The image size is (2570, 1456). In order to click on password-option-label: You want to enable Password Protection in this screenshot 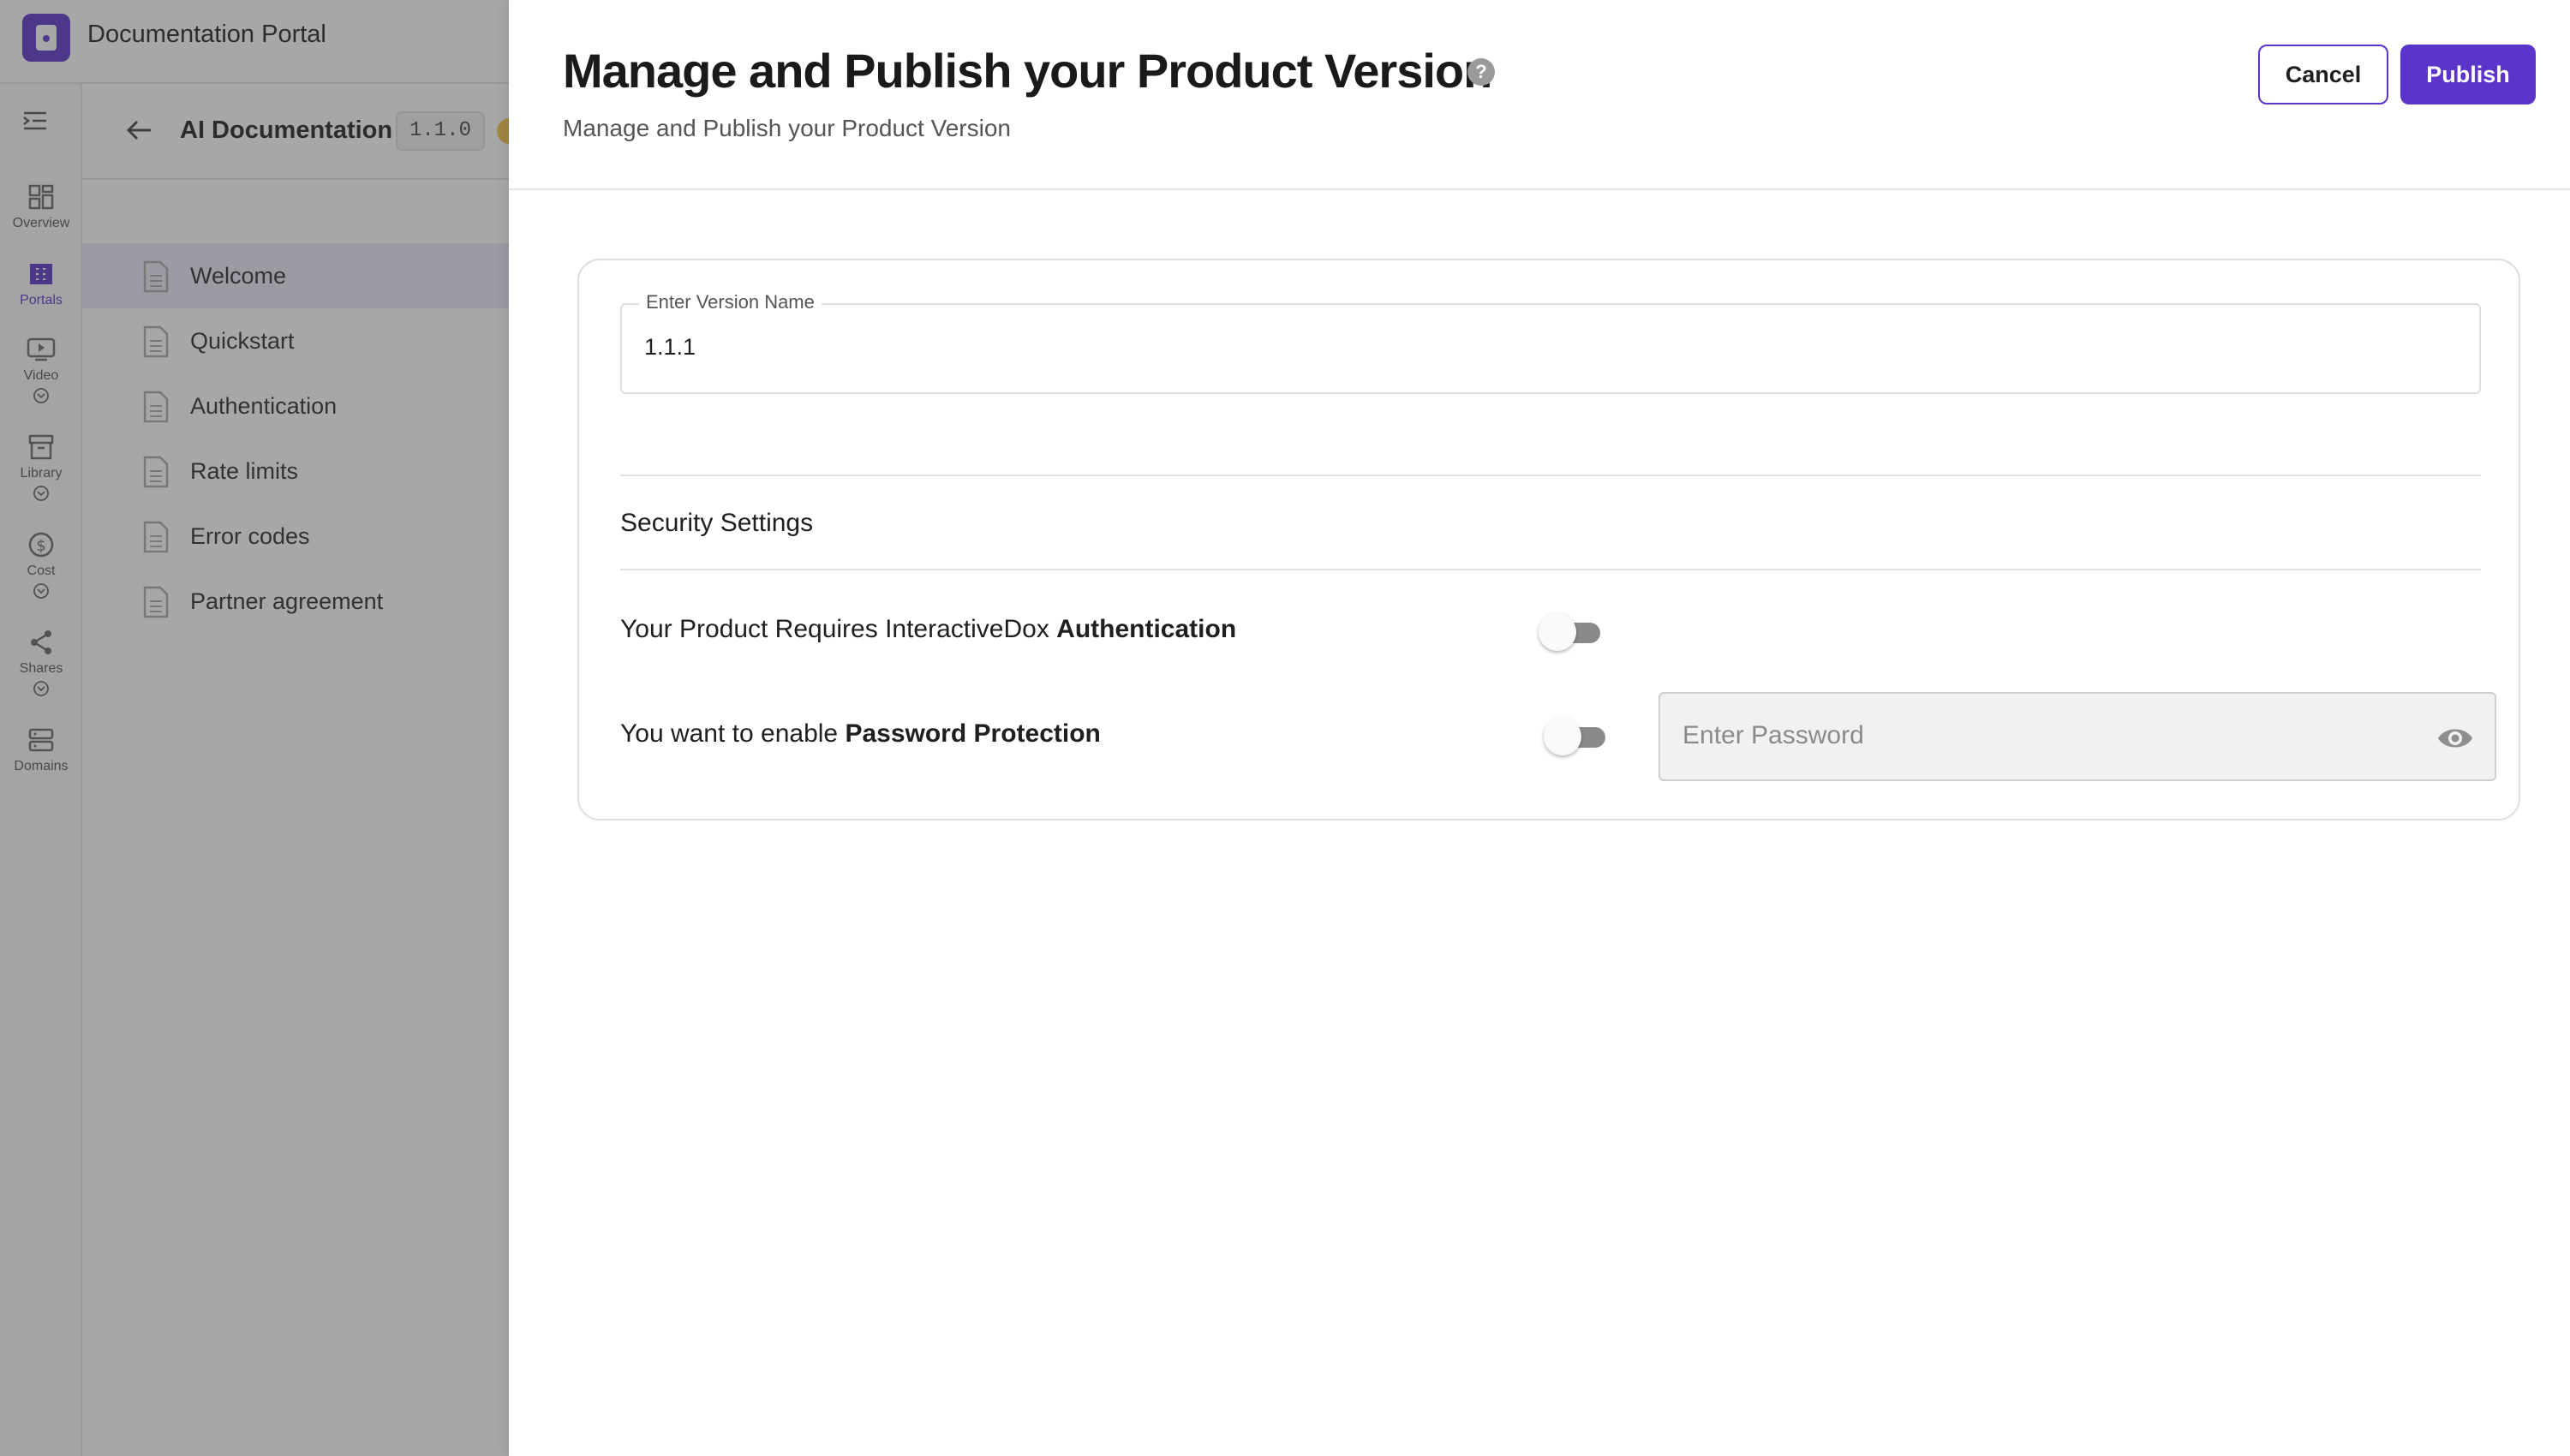, I will do `click(861, 734)`.